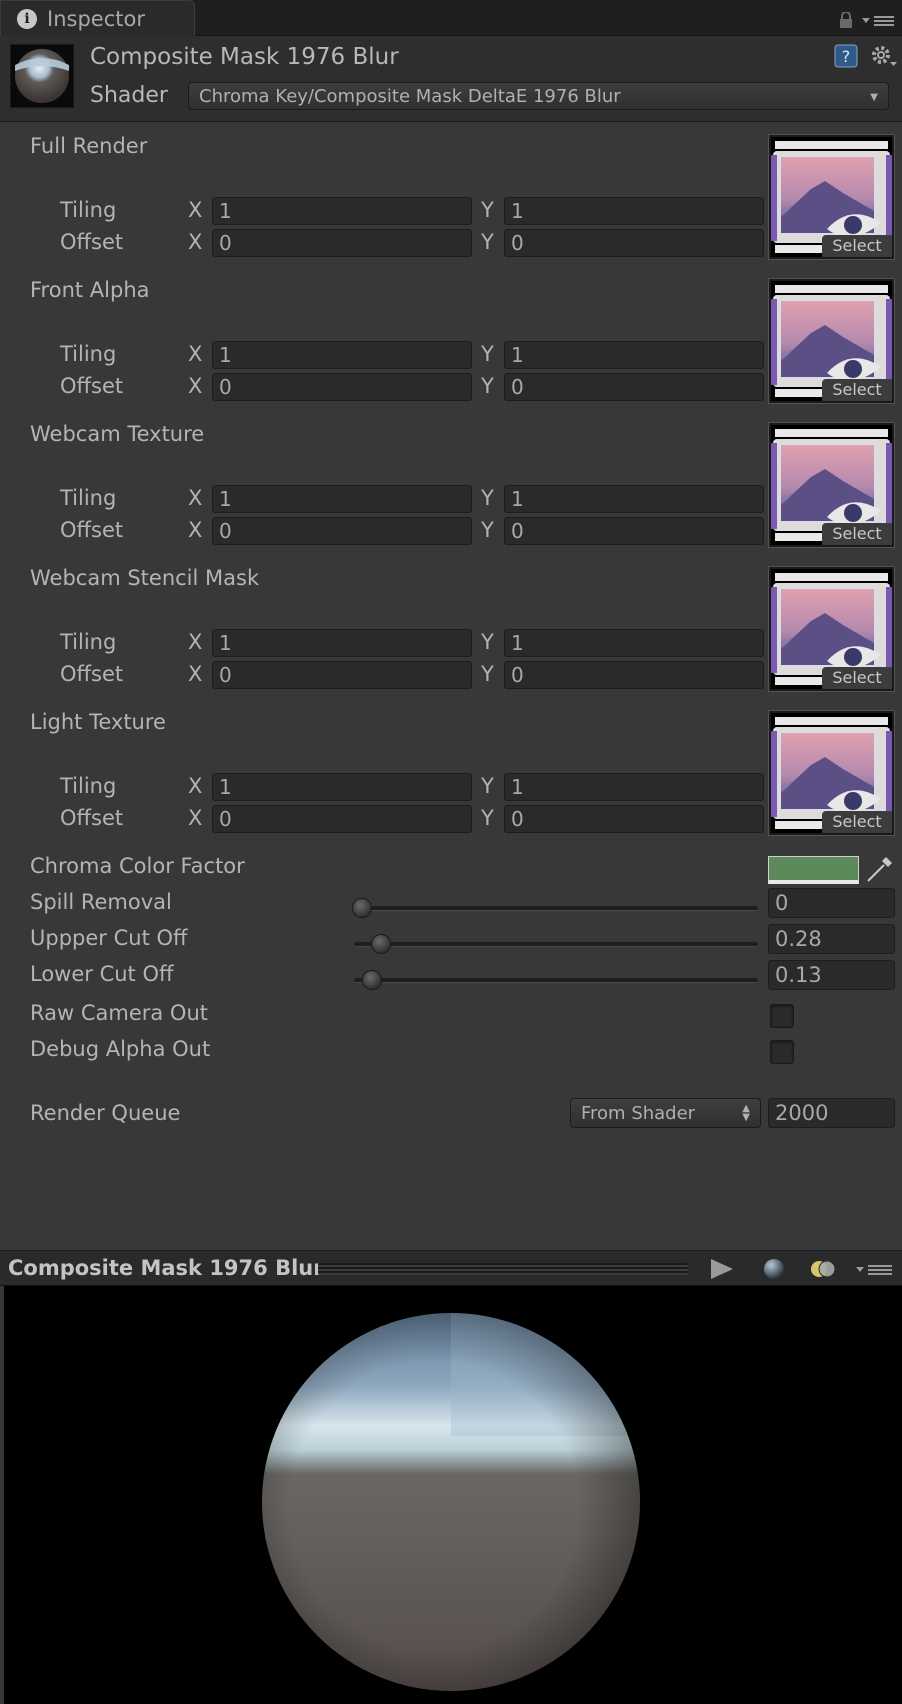 Image resolution: width=902 pixels, height=1704 pixels. What do you see at coordinates (503, 1269) in the screenshot?
I see `preview-resize-handle` at bounding box center [503, 1269].